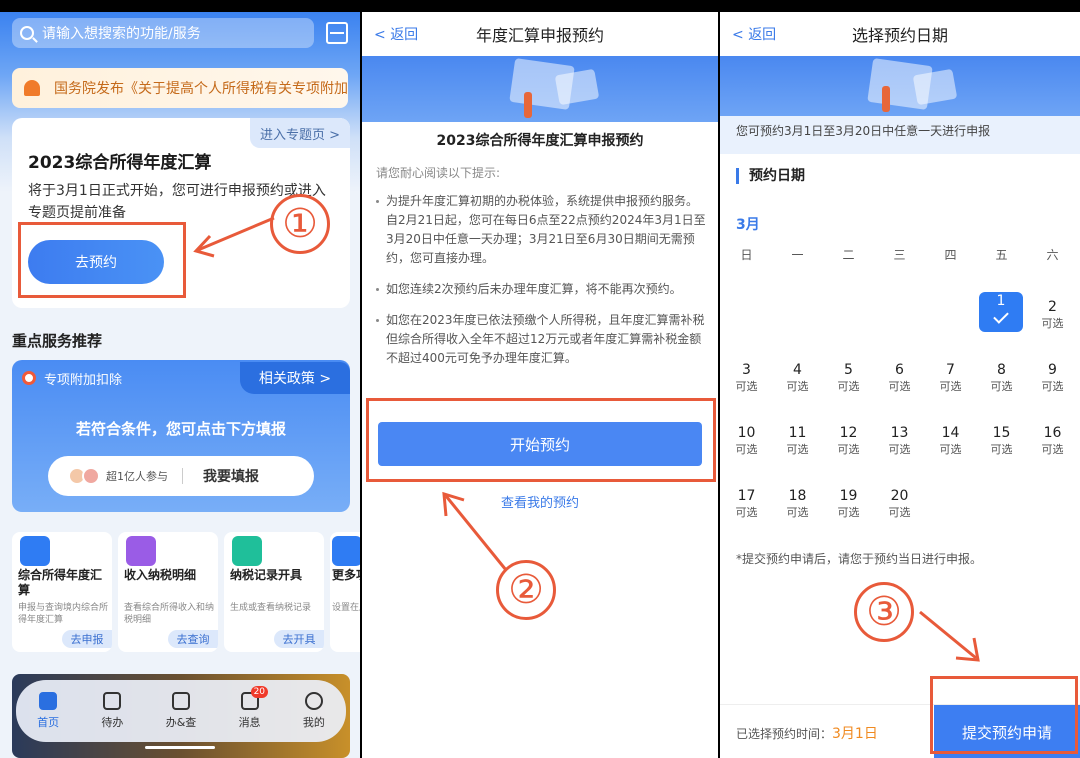  What do you see at coordinates (899, 386) in the screenshot?
I see `calendar-day-6: 6 可选` at bounding box center [899, 386].